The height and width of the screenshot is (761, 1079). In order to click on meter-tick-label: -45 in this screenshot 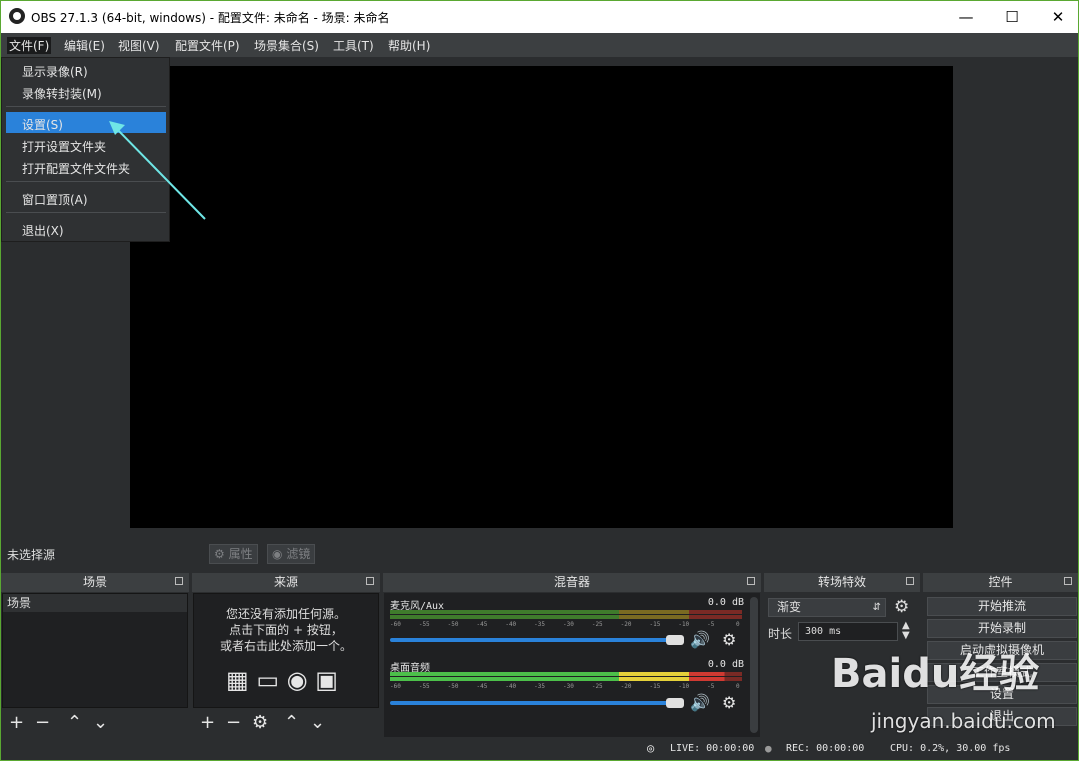, I will do `click(482, 686)`.